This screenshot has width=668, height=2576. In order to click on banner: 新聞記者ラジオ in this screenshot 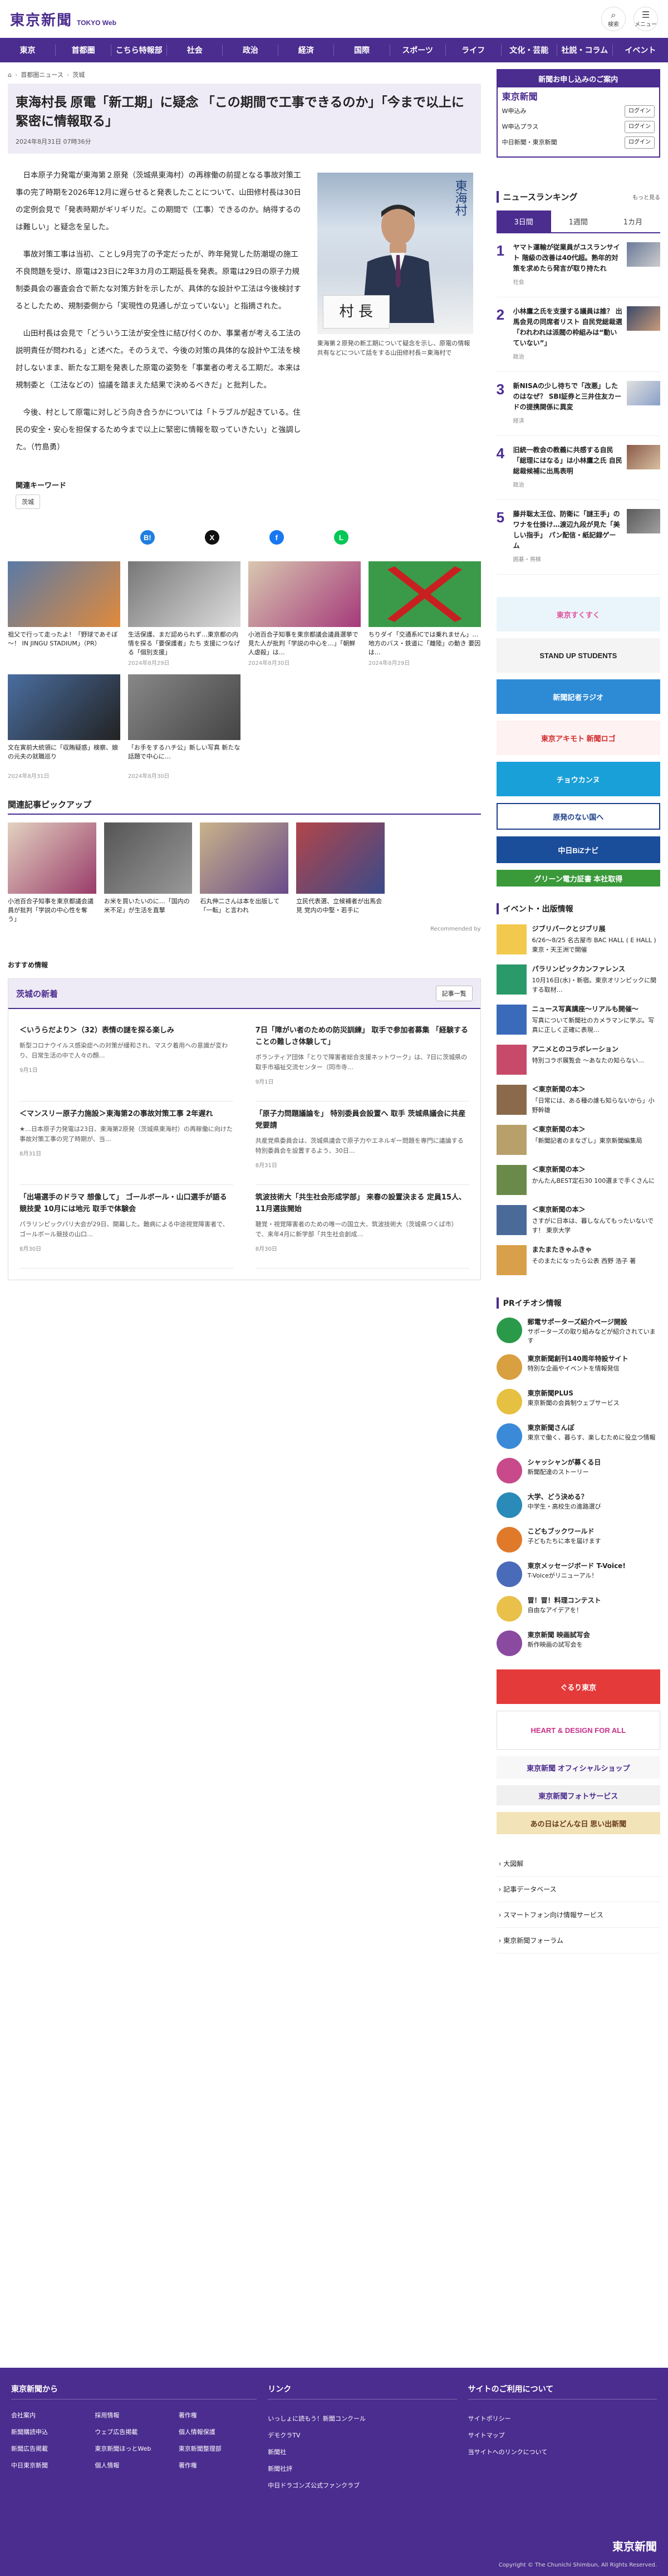, I will do `click(578, 696)`.